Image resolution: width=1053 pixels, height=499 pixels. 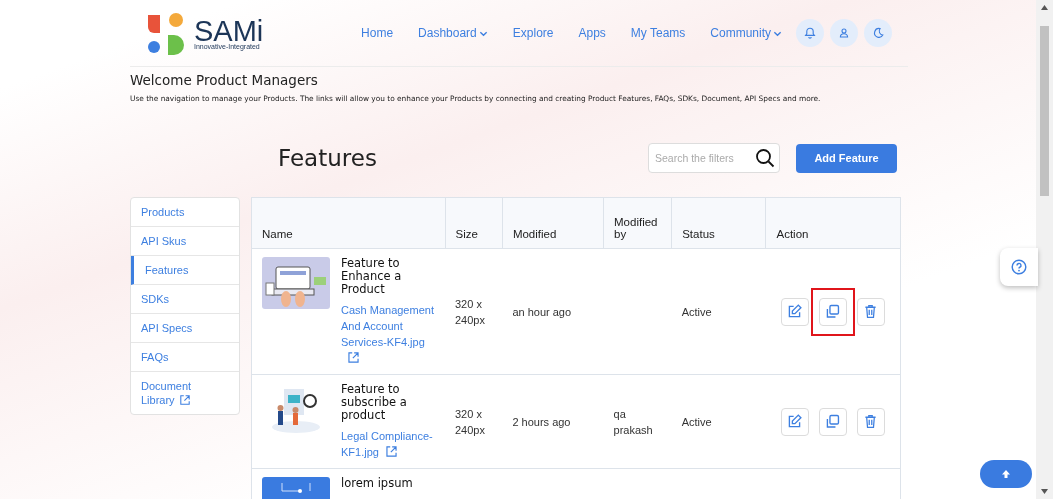 What do you see at coordinates (765, 158) in the screenshot?
I see `search-icon` at bounding box center [765, 158].